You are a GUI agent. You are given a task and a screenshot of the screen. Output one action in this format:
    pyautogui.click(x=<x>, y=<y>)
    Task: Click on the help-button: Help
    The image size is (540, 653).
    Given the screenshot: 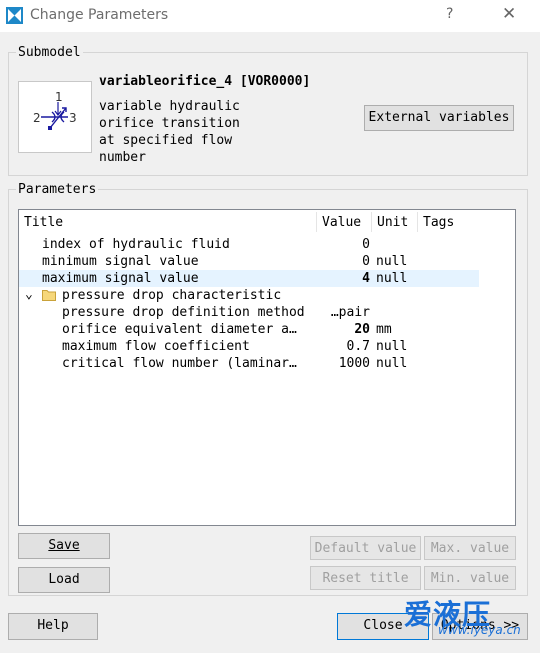 What is the action you would take?
    pyautogui.click(x=53, y=626)
    